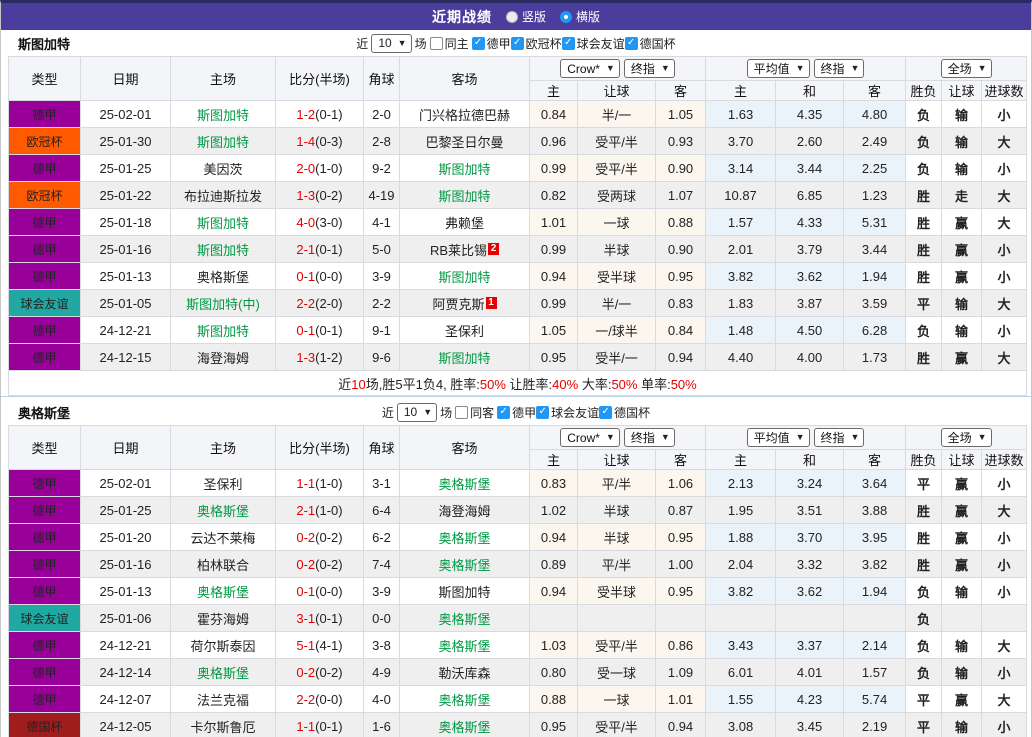 This screenshot has height=737, width=1032. What do you see at coordinates (464, 114) in the screenshot?
I see `away-team: 门兴格拉德巴赫` at bounding box center [464, 114].